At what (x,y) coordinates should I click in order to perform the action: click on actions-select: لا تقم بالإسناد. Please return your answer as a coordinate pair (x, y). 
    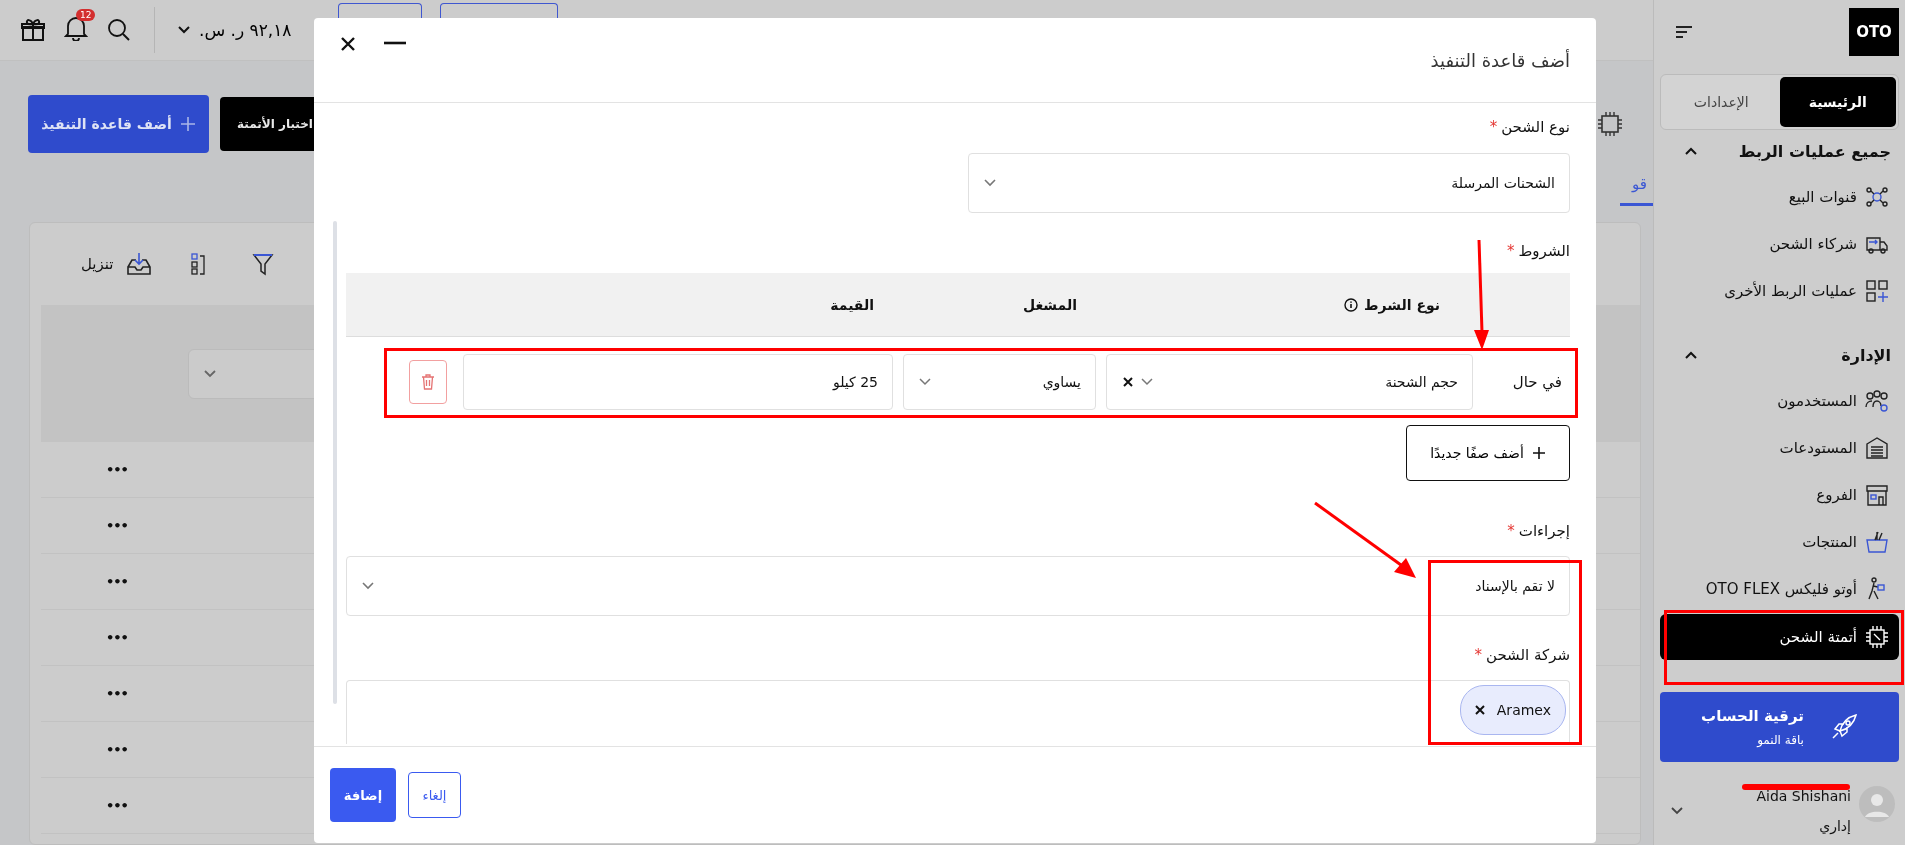
    Looking at the image, I should click on (958, 586).